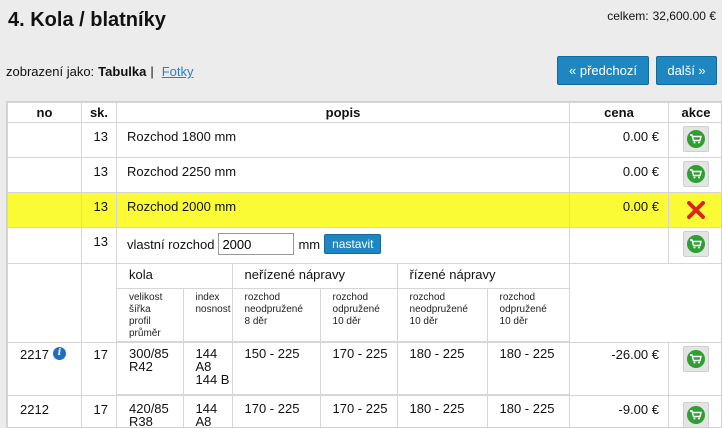  What do you see at coordinates (276, 314) in the screenshot?
I see `subheader-unsprung-8: rozchod neodpružené 8 děr` at bounding box center [276, 314].